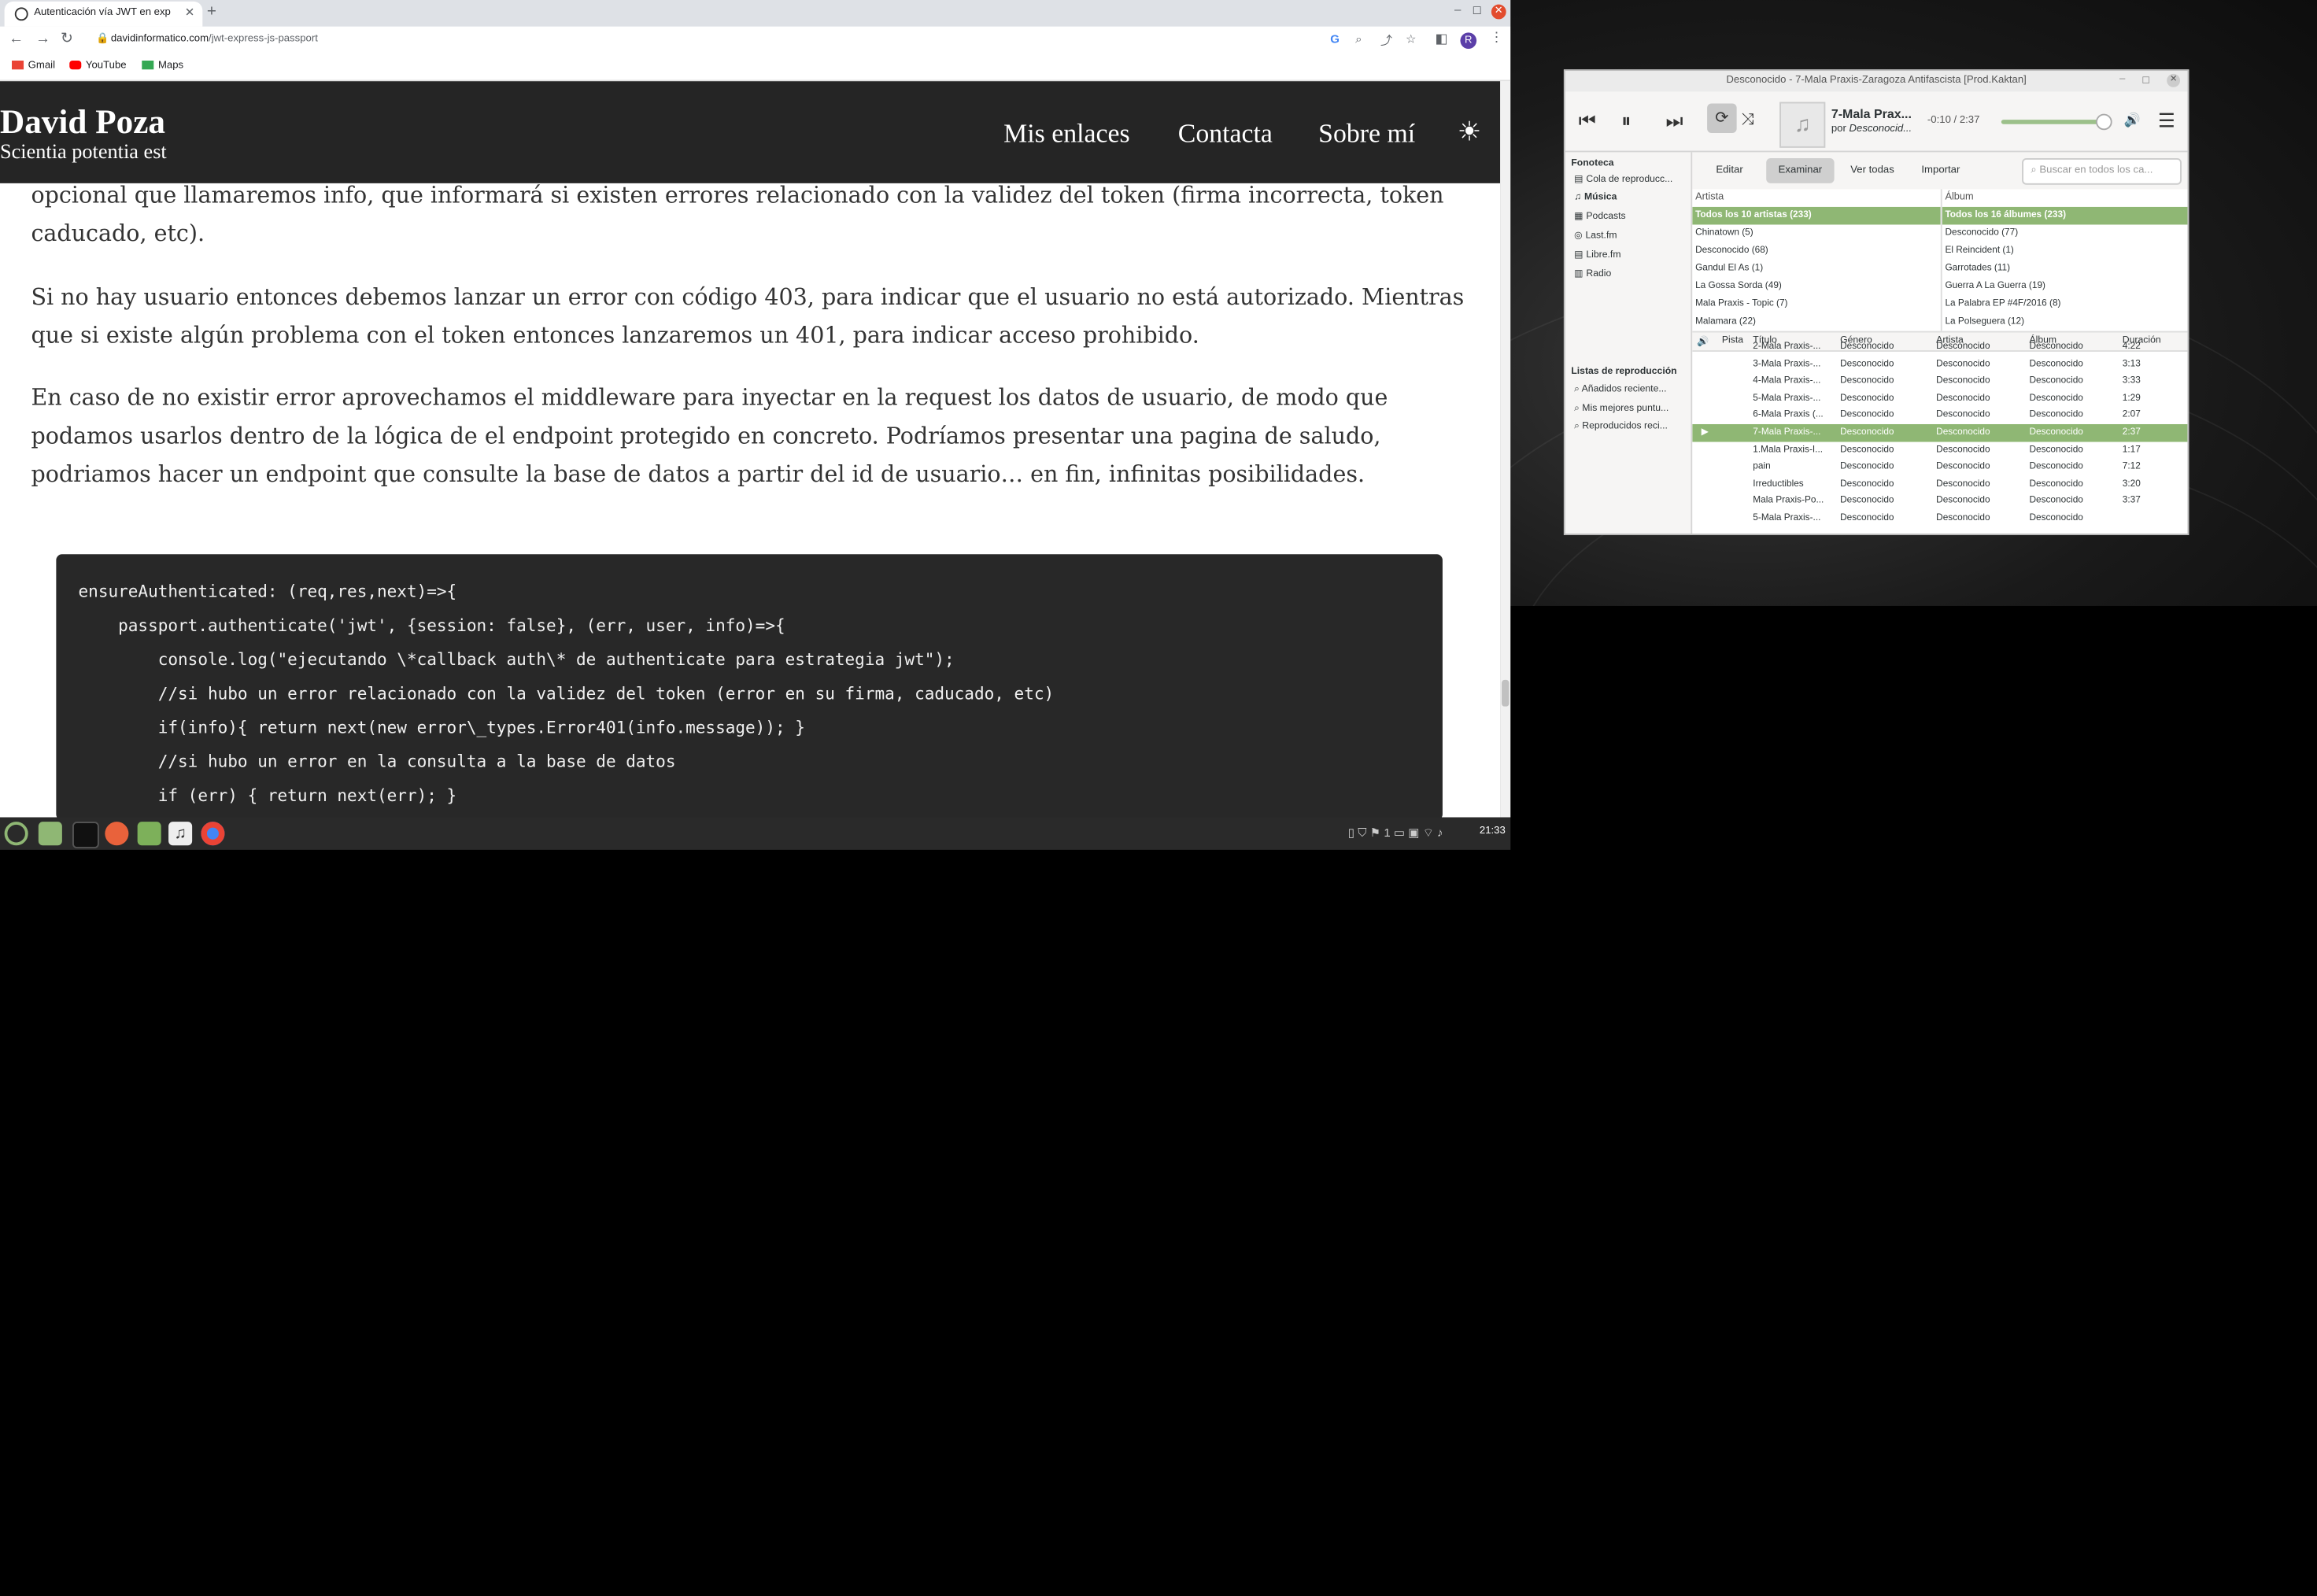 The height and width of the screenshot is (1596, 2317). Describe the element at coordinates (2132, 121) in the screenshot. I see `volume-icon: 🔊` at that location.